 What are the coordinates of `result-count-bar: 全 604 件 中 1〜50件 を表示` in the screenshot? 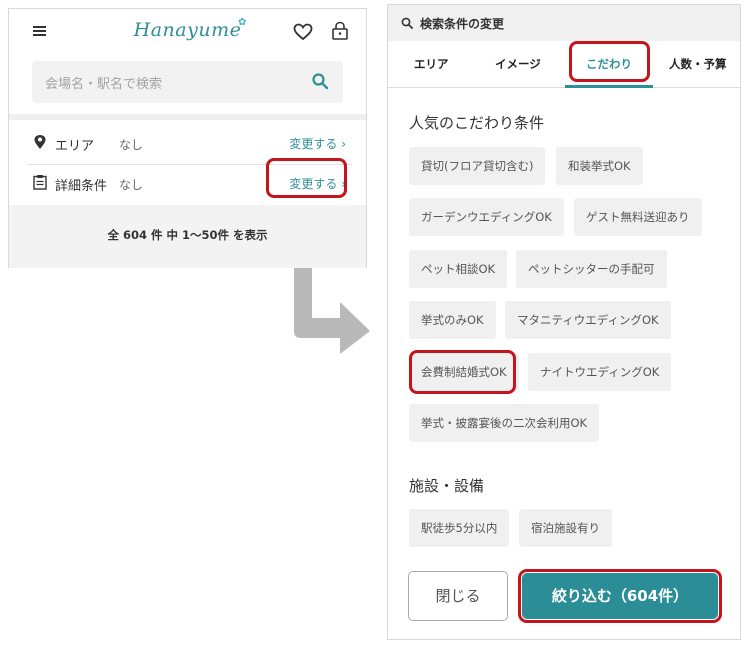 It's located at (187, 236).